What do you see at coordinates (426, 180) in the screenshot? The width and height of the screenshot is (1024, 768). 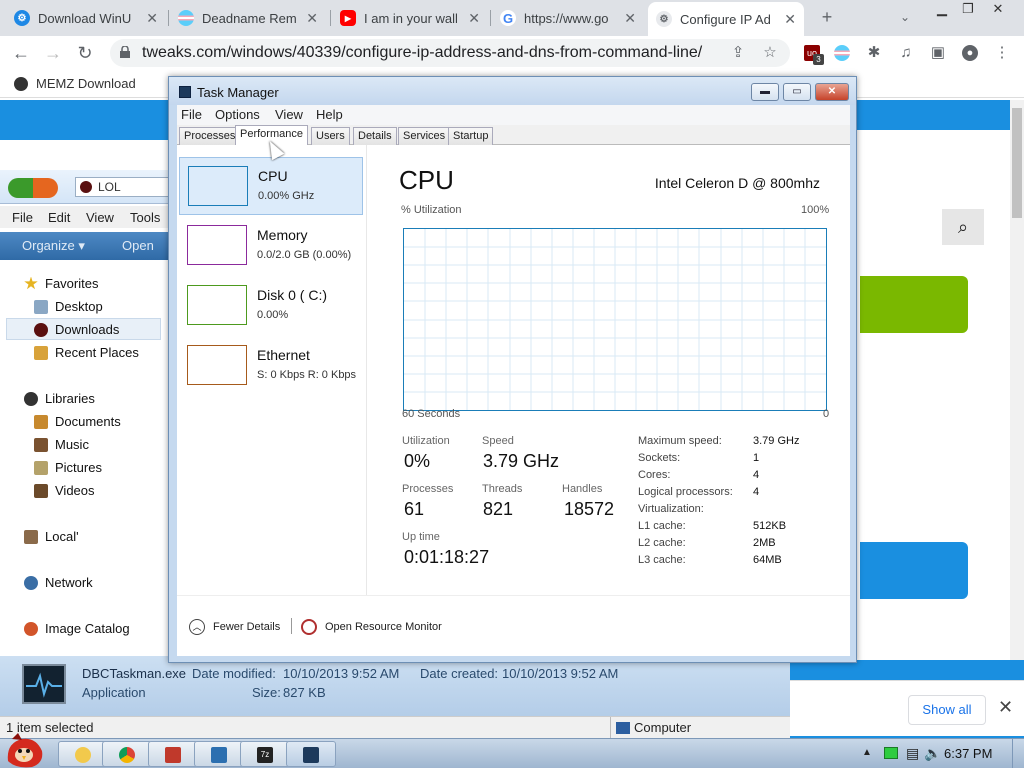 I see `cpu-heading: CPU` at bounding box center [426, 180].